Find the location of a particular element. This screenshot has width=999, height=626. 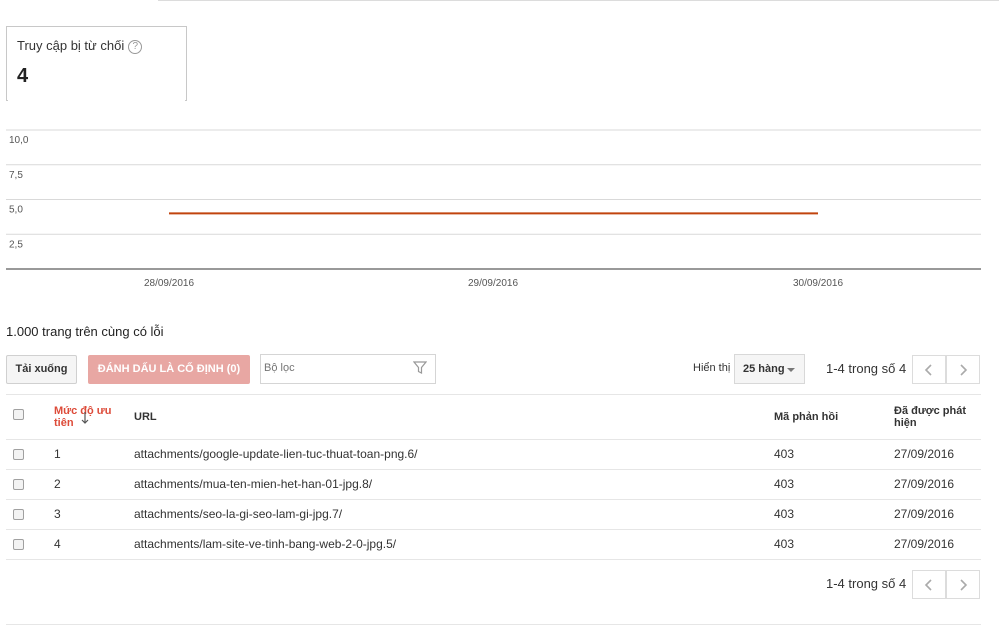

row-priority: 1 is located at coordinates (57, 454).